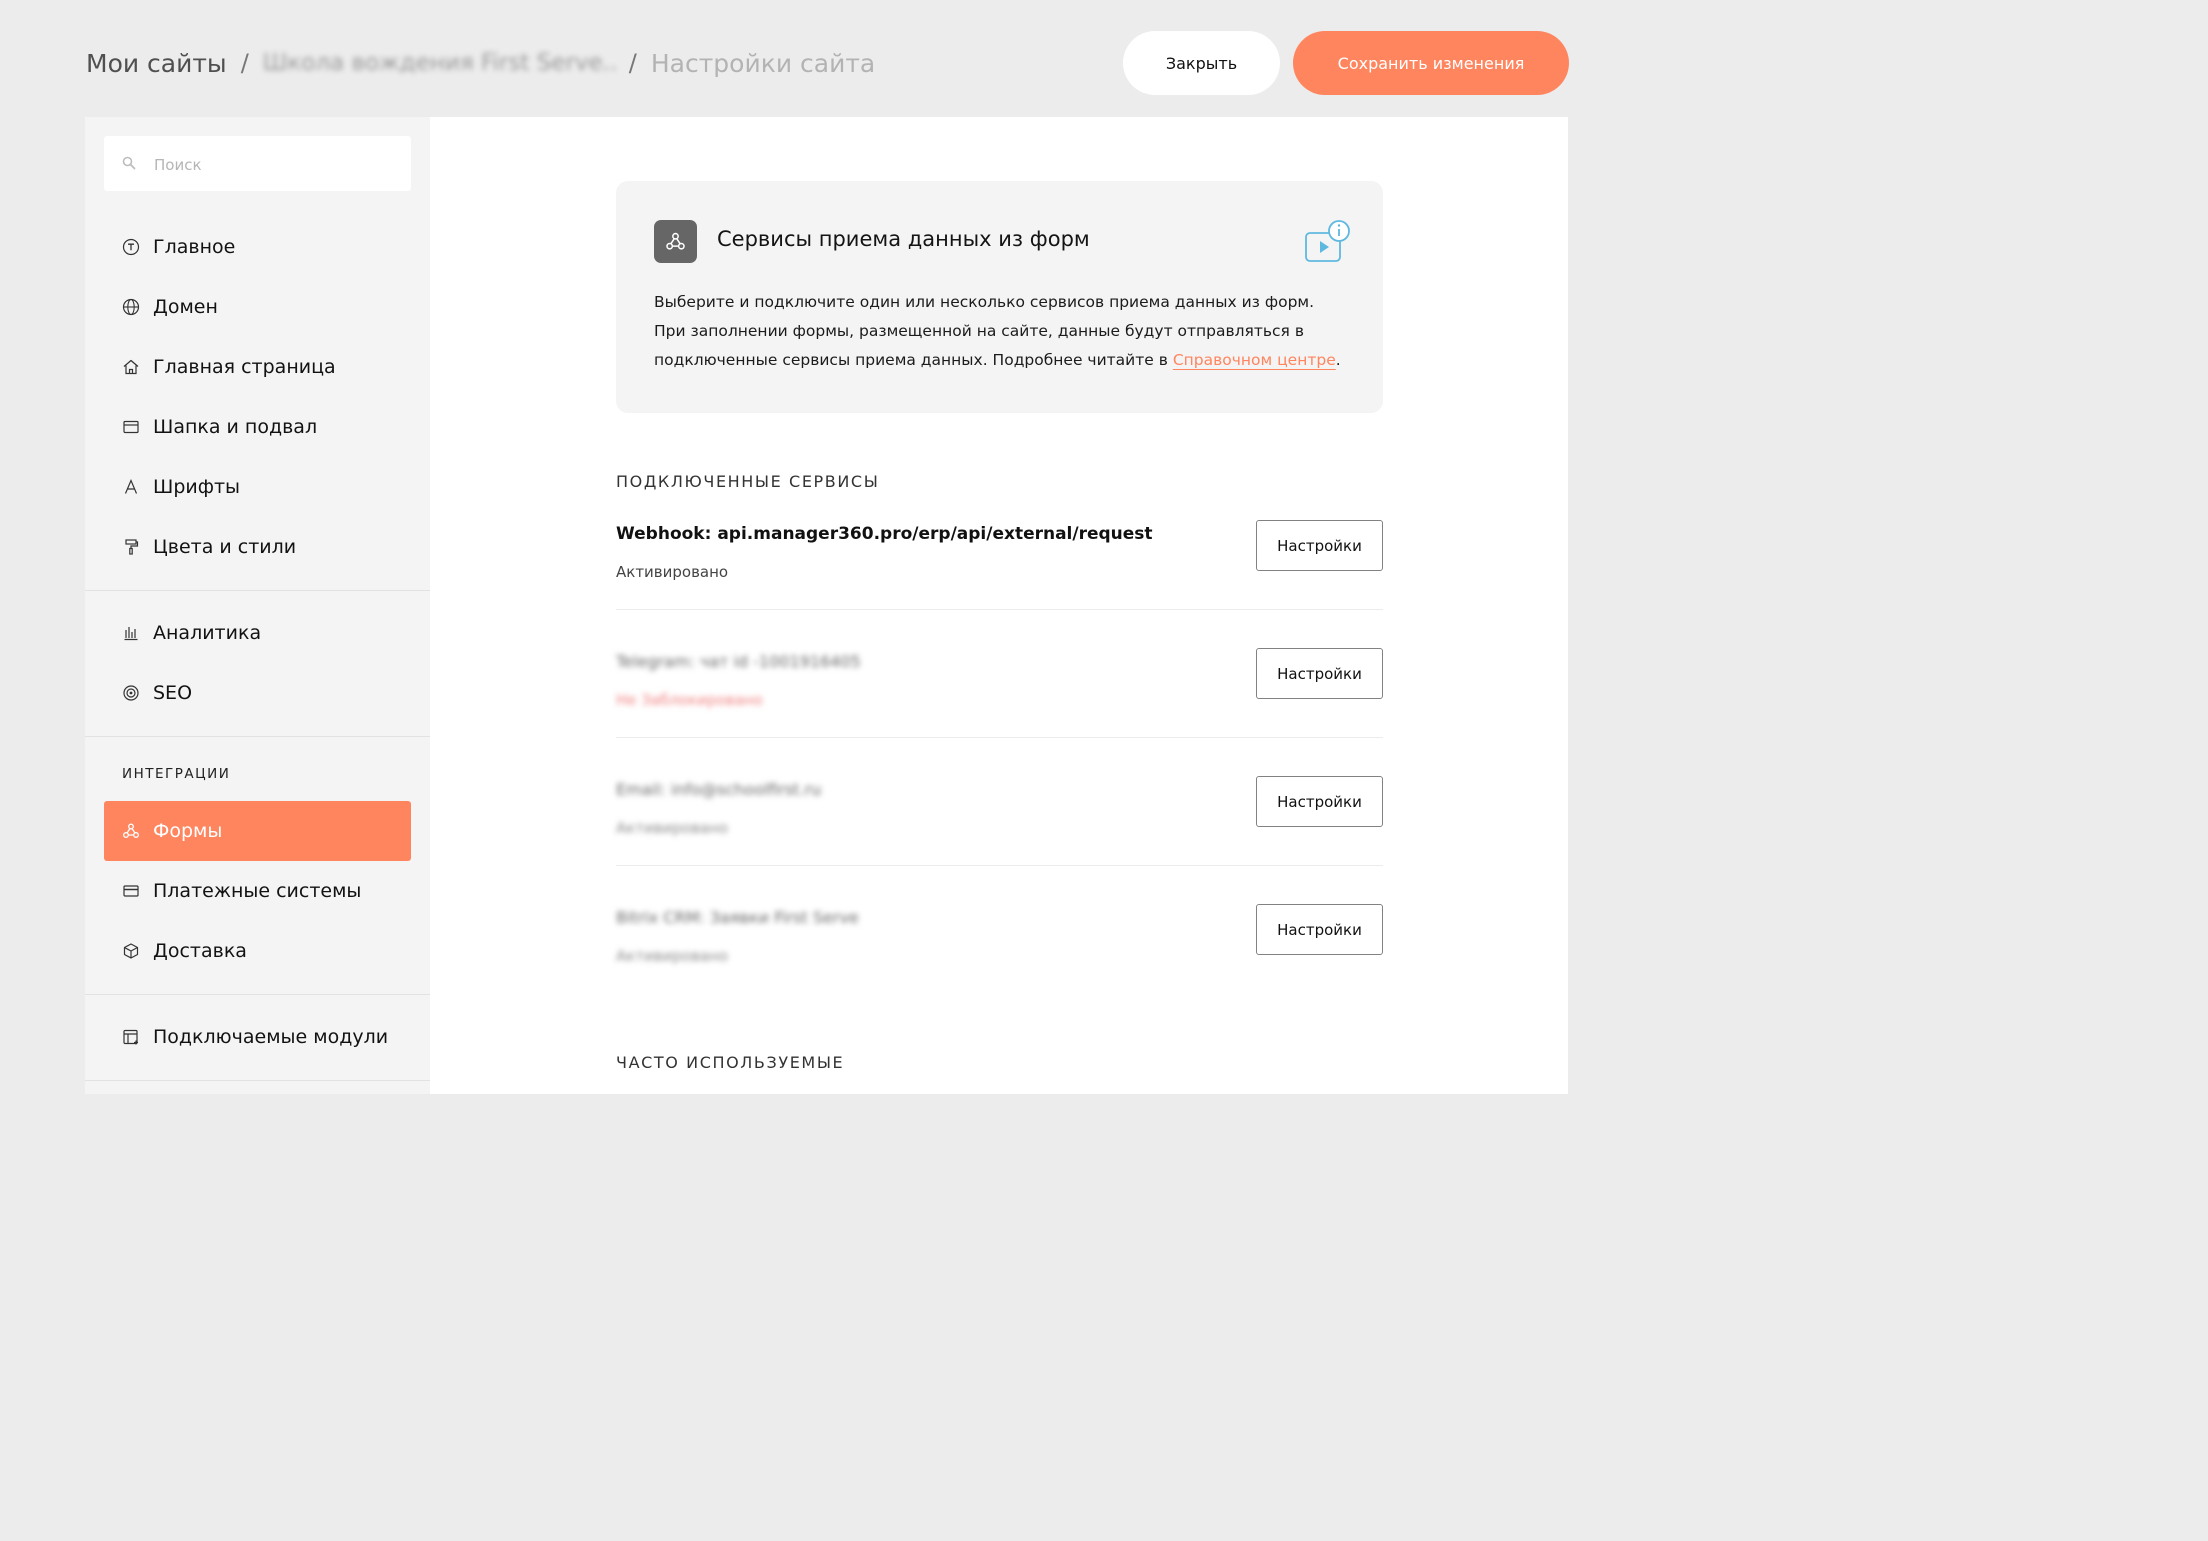 The width and height of the screenshot is (2208, 1541). Describe the element at coordinates (235, 427) in the screenshot. I see `sidebar-item-label: Шапка и подвал` at that location.